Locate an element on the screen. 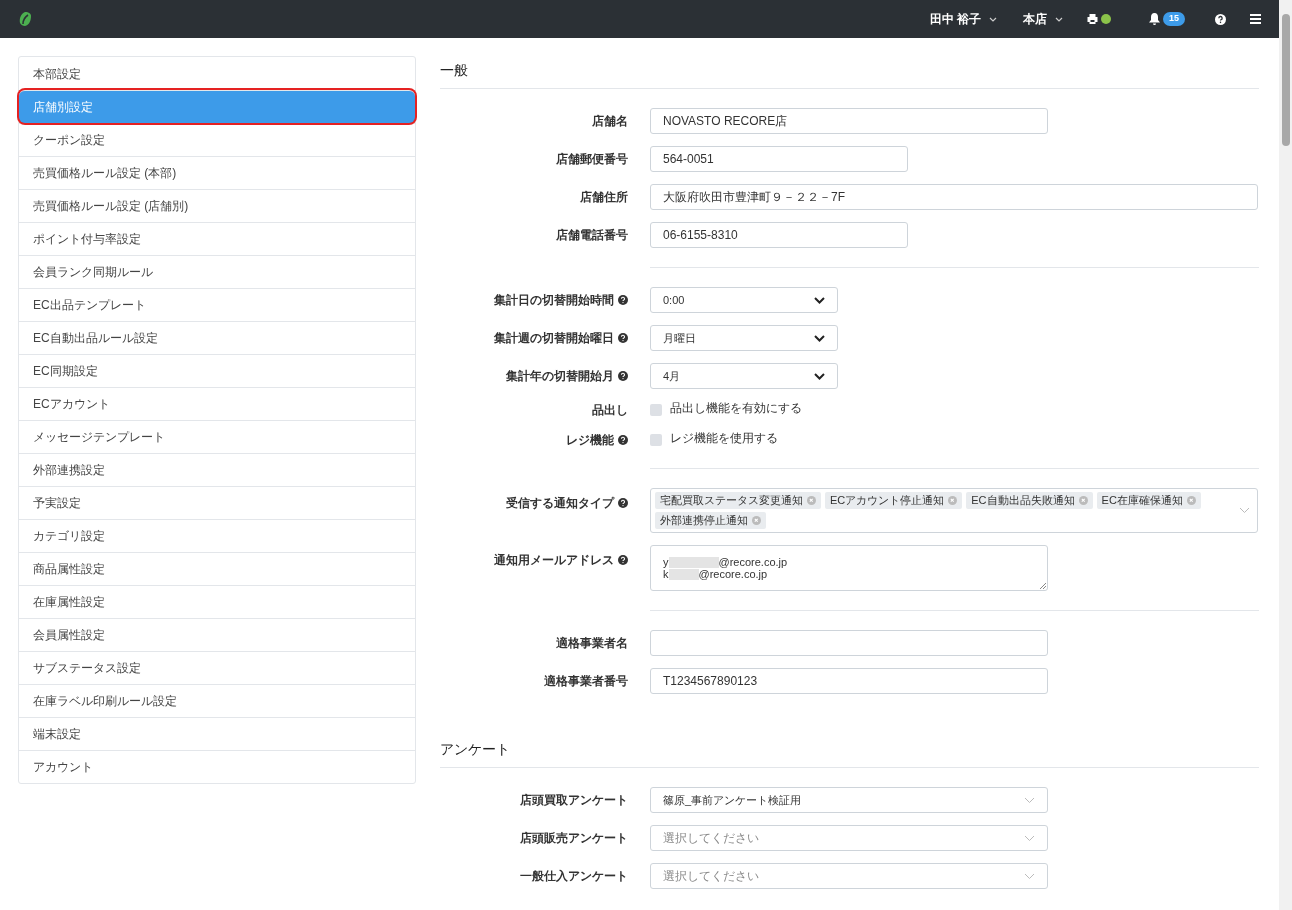 This screenshot has width=1292, height=910. sidebar-item: ポイント付与率設定 is located at coordinates (217, 238).